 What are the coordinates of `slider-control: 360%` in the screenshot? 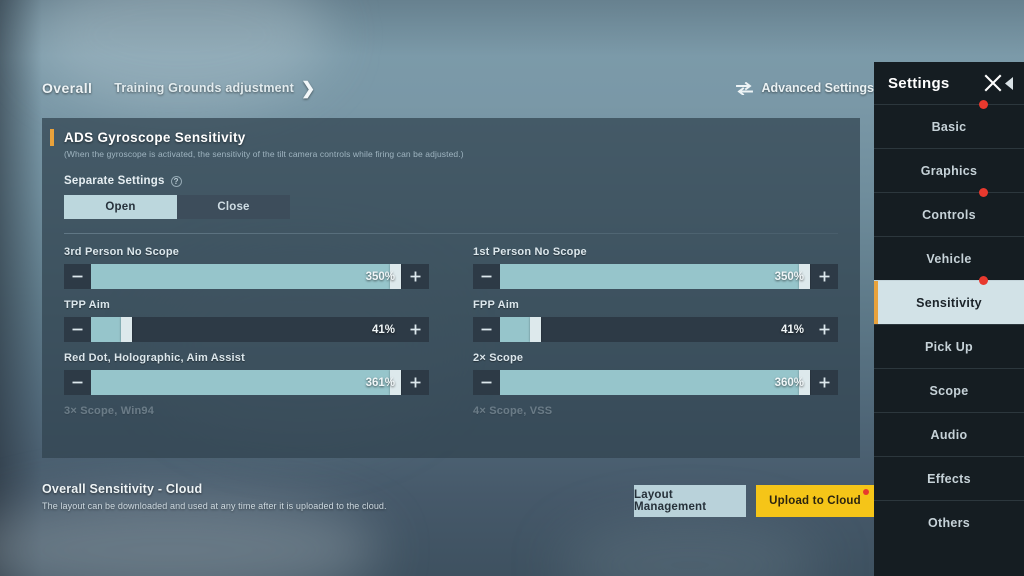 It's located at (655, 382).